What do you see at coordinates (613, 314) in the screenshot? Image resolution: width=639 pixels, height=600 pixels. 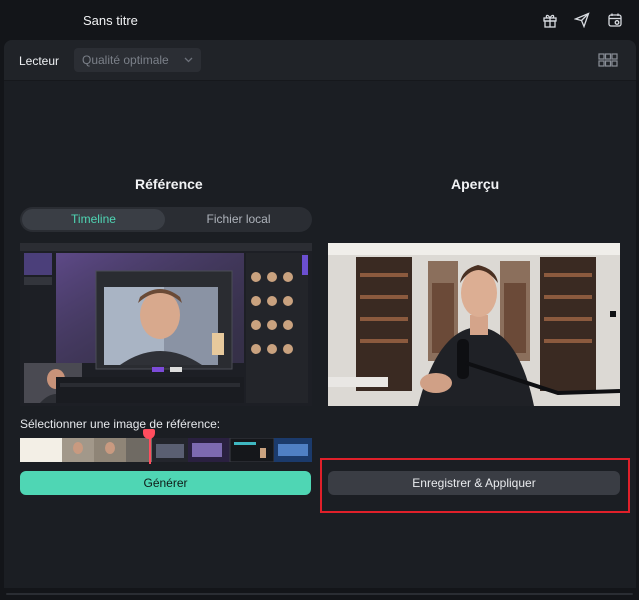 I see `preview-resize-handle` at bounding box center [613, 314].